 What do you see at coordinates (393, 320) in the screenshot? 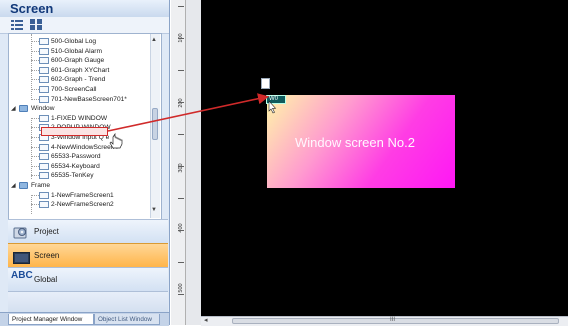
I see `scroll-grip: III` at bounding box center [393, 320].